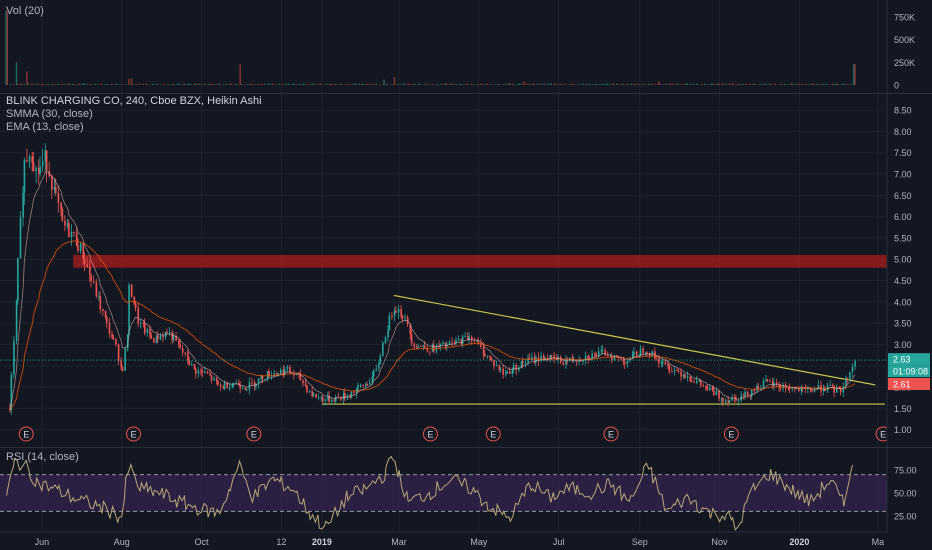 Image resolution: width=932 pixels, height=550 pixels. I want to click on time-axis-label: 12, so click(281, 542).